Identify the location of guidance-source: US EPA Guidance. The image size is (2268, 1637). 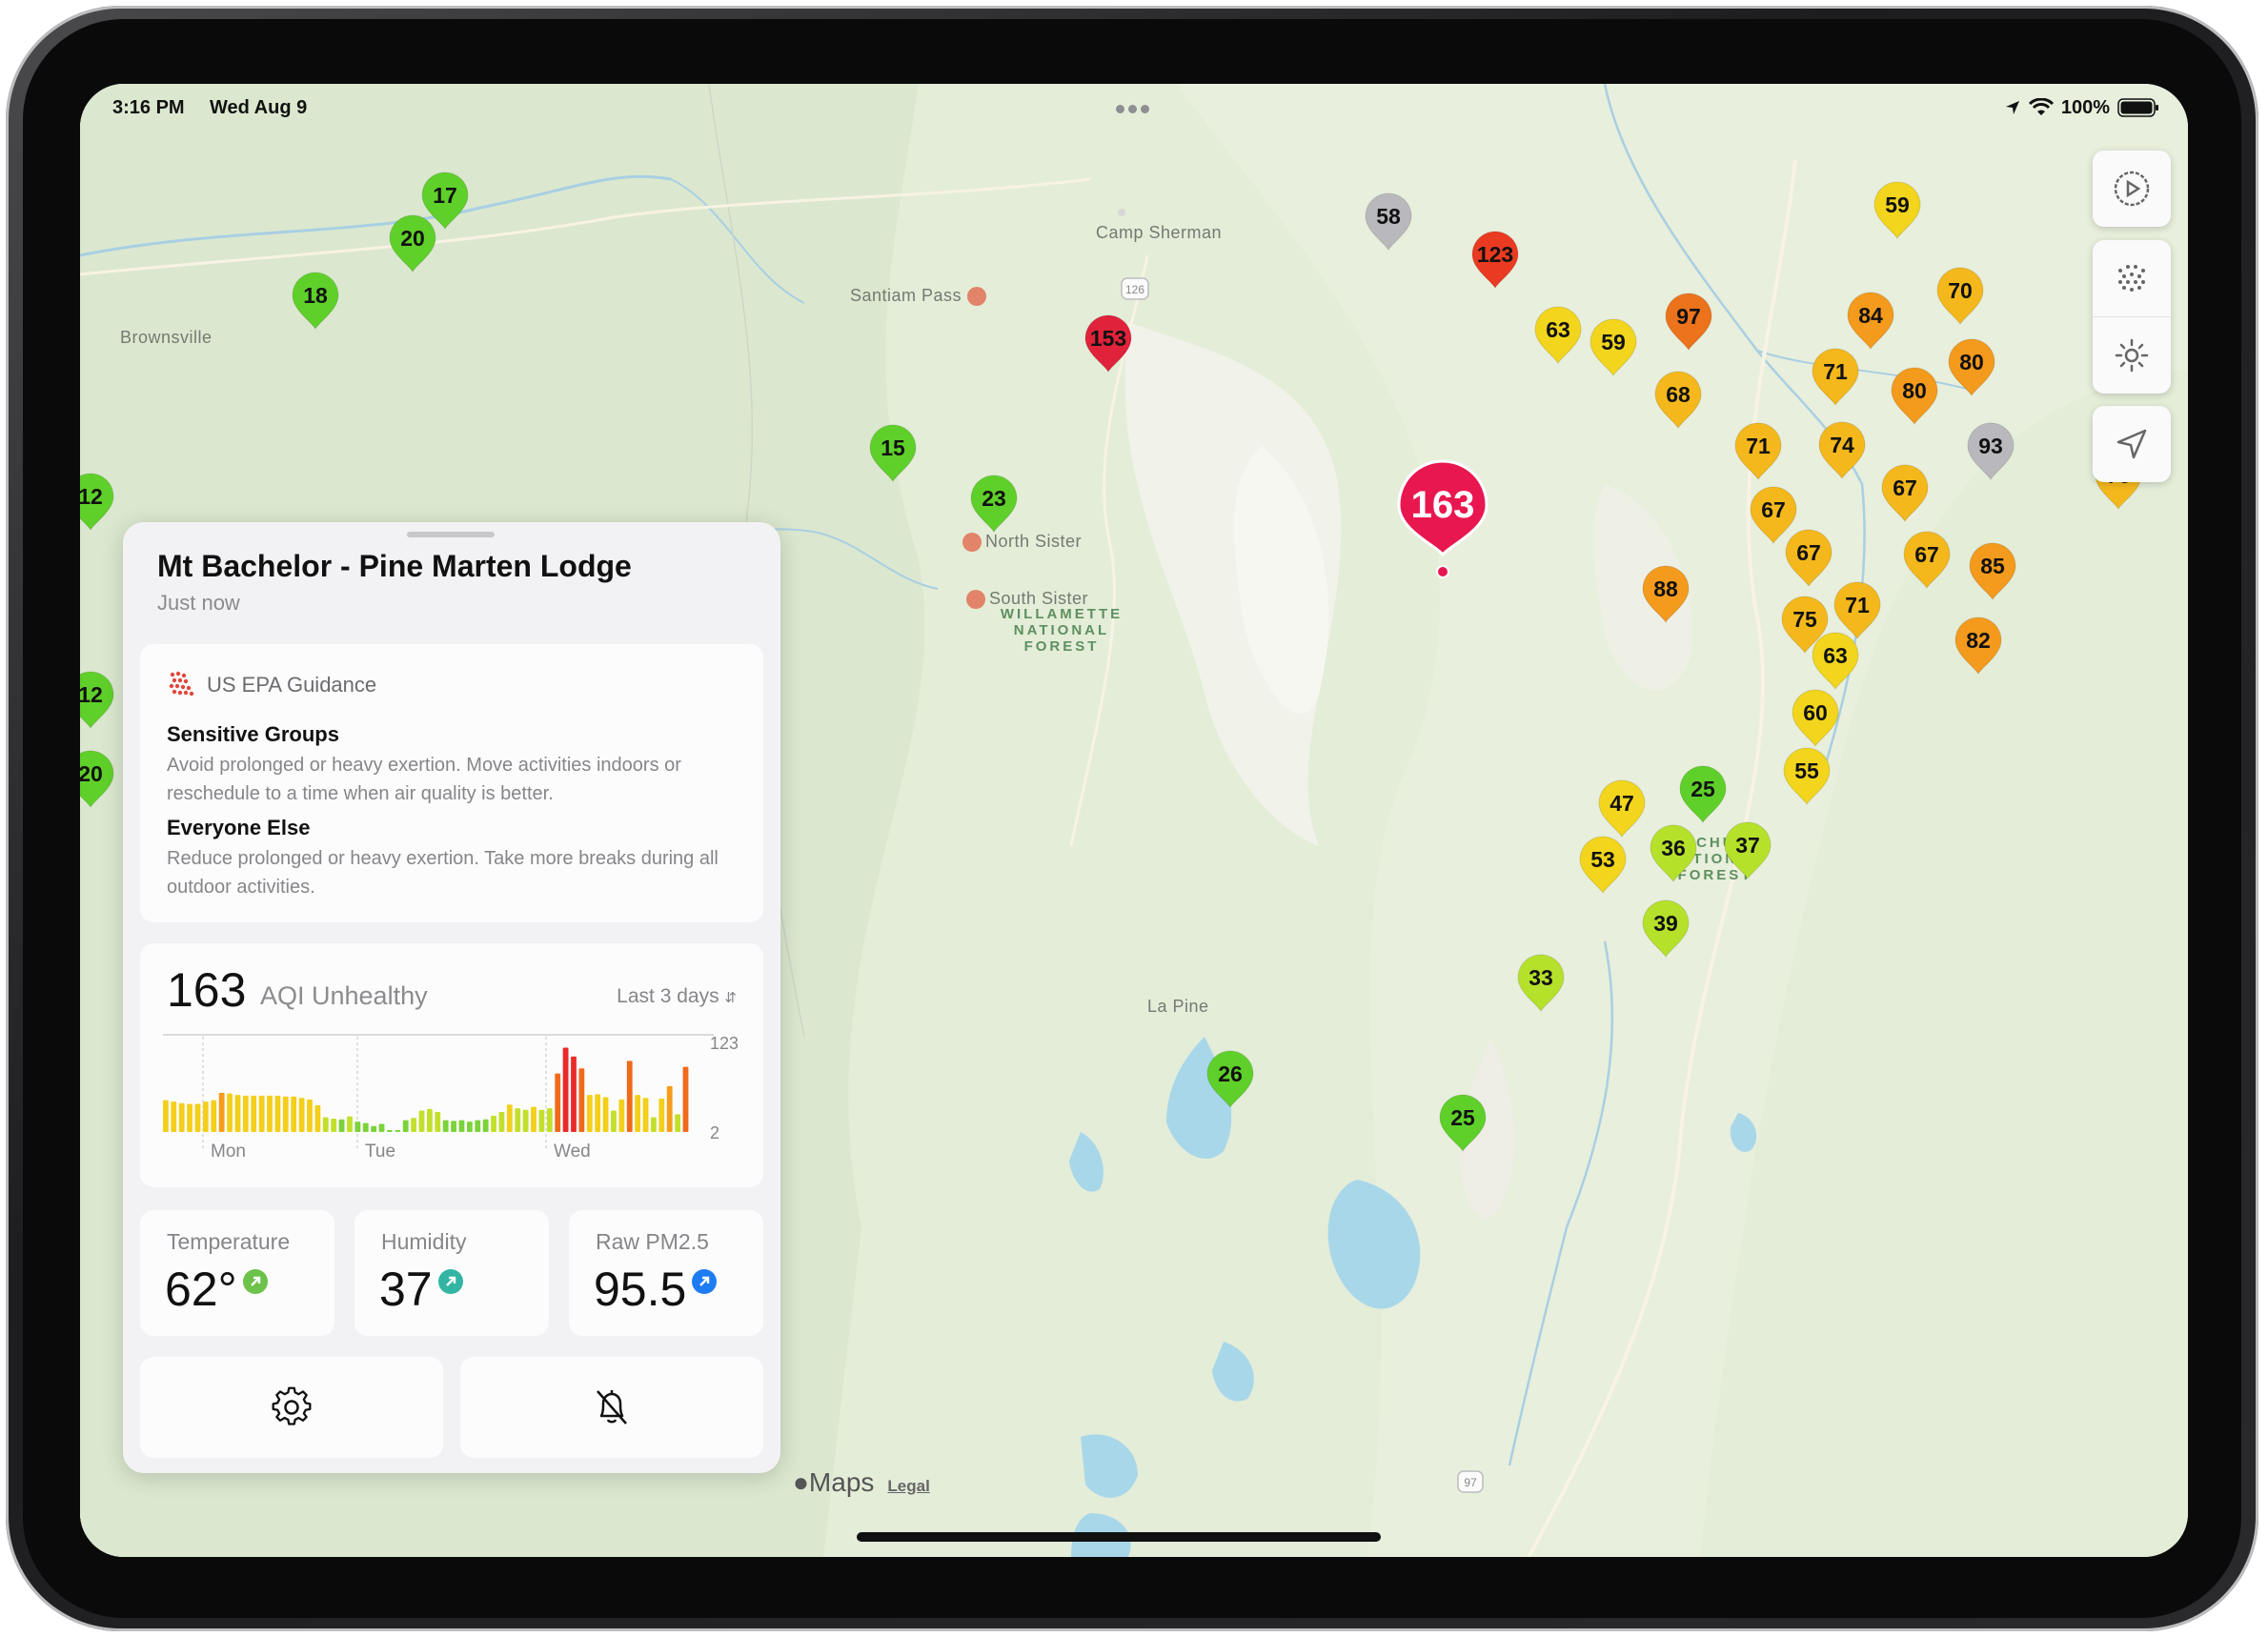
(292, 685).